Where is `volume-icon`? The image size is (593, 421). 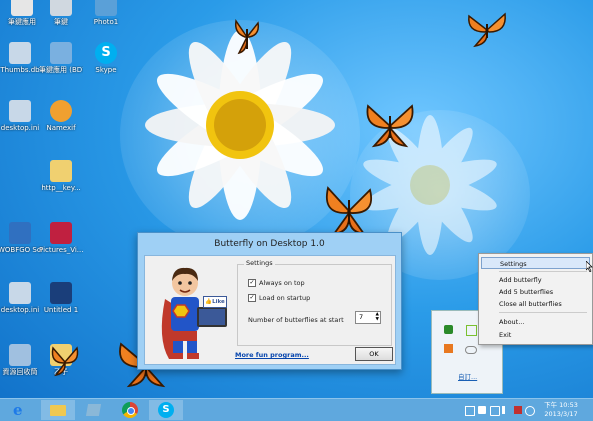
volume-icon is located at coordinates (505, 410).